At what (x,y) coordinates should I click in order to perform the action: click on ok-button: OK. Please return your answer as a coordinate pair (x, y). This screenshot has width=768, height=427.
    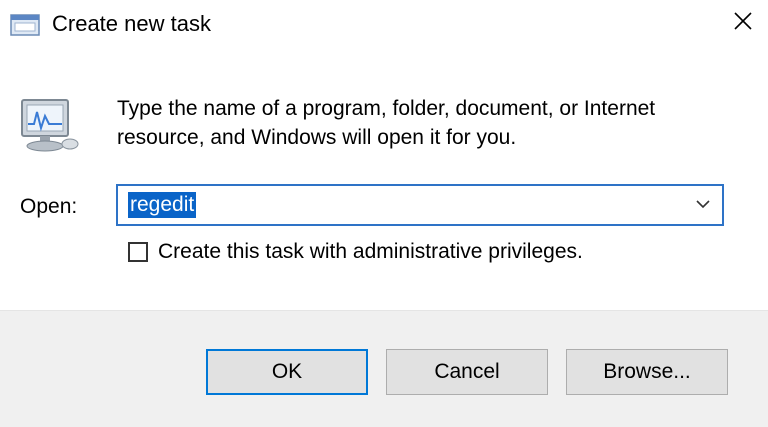
    Looking at the image, I should click on (287, 372).